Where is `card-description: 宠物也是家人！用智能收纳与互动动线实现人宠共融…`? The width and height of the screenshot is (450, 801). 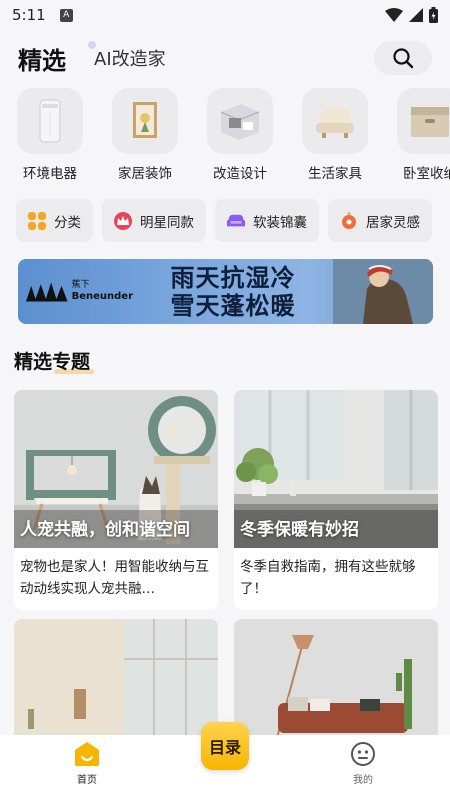
card-description: 宠物也是家人！用智能收纳与互动动线实现人宠共融… is located at coordinates (114, 578).